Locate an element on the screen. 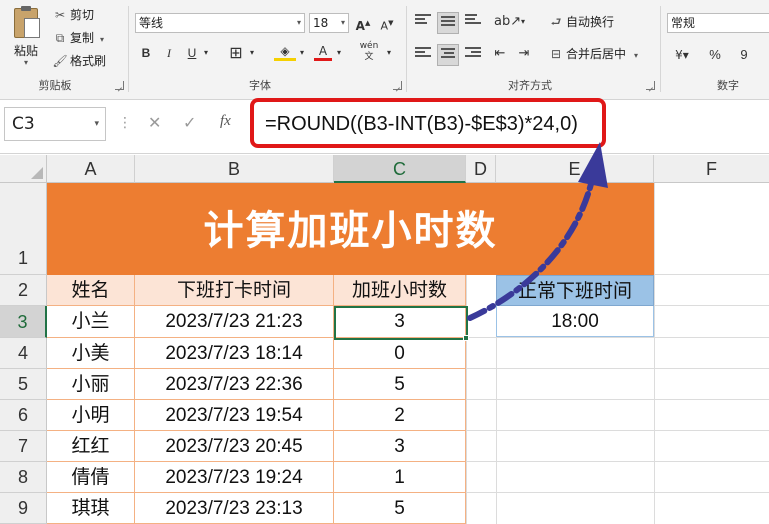  arrow-shaft is located at coordinates (531, 249).